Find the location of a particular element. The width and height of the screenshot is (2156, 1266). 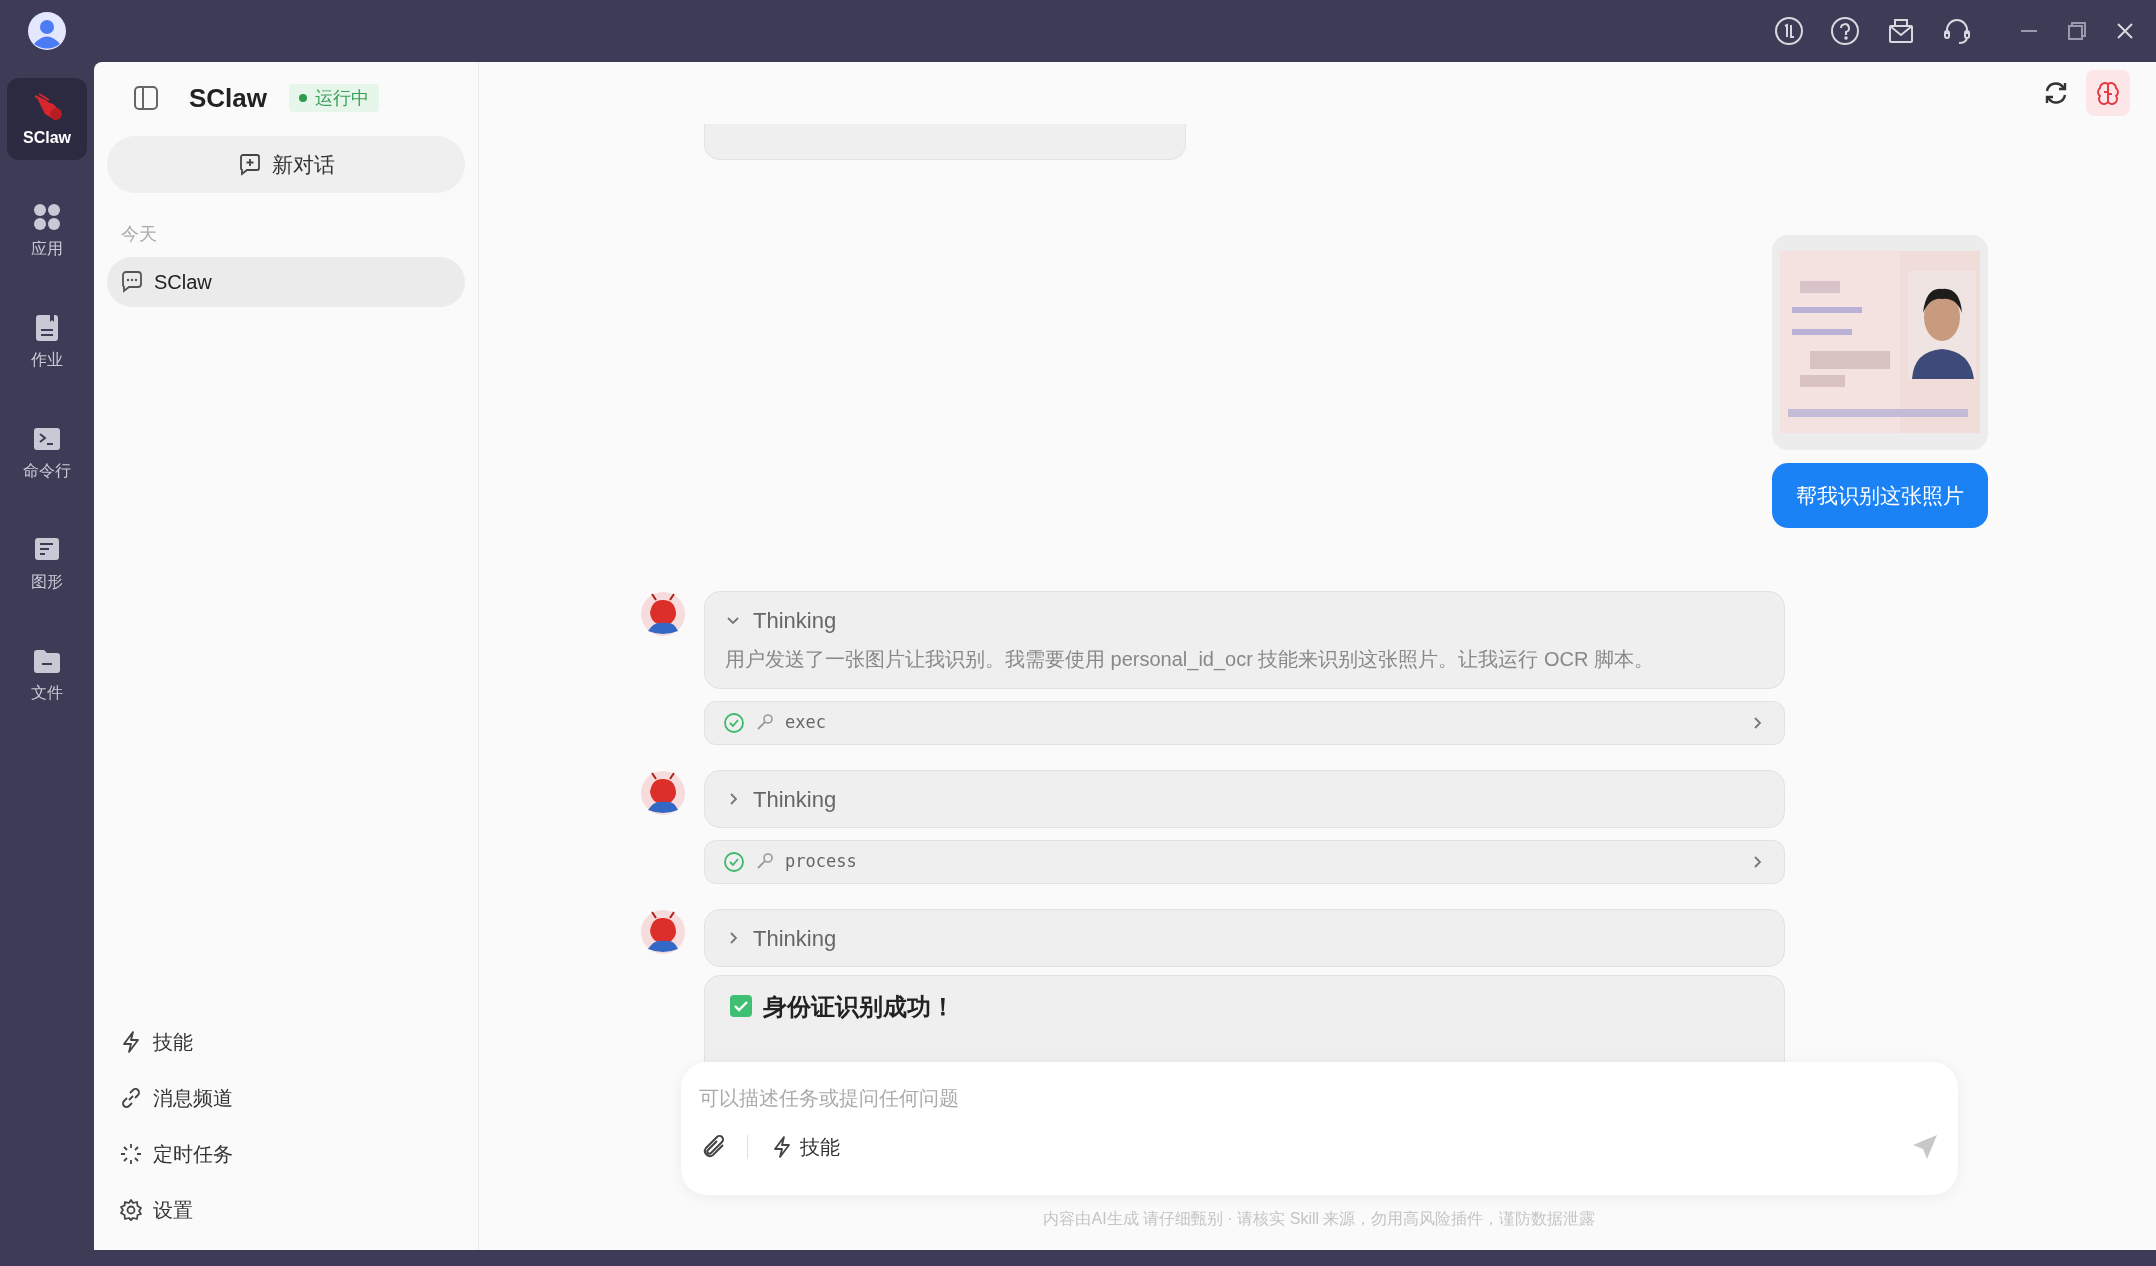

number-icon is located at coordinates (1789, 31).